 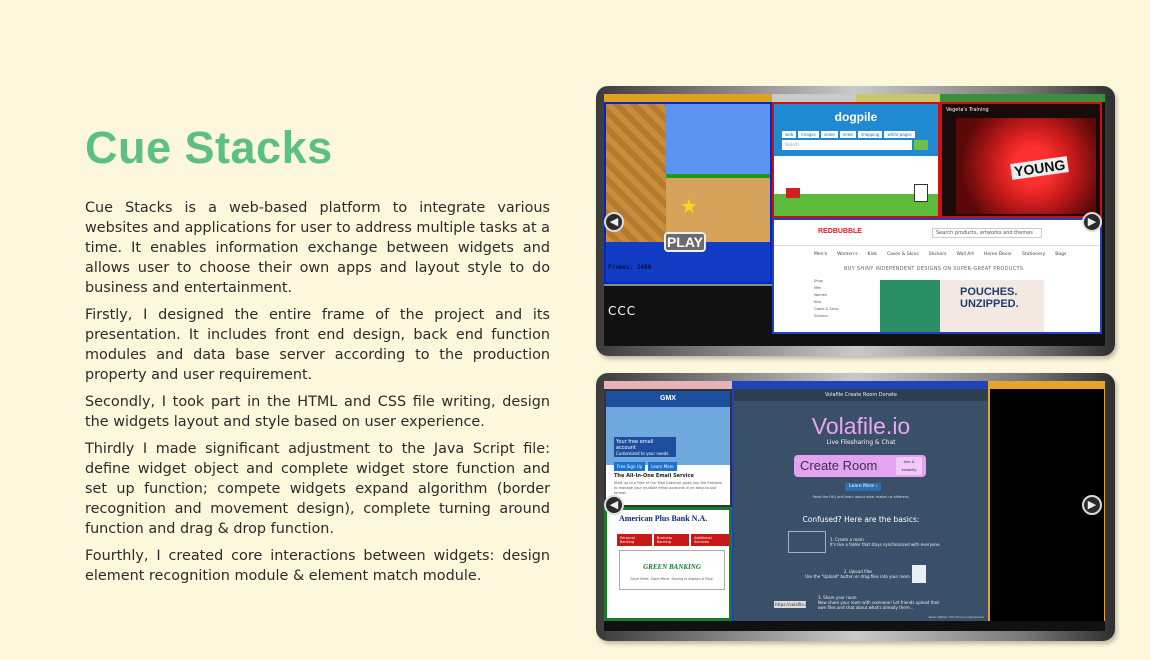 I want to click on dogpile-tab-white-pages: white pages, so click(x=899, y=134).